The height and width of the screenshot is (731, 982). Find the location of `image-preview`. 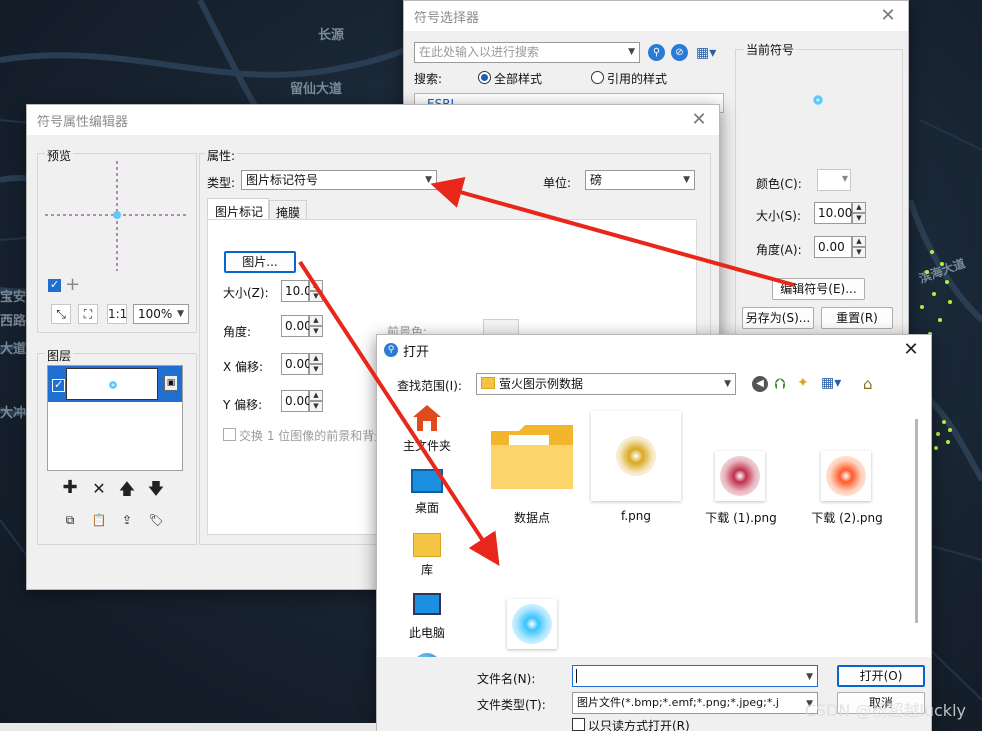

image-preview is located at coordinates (636, 456).